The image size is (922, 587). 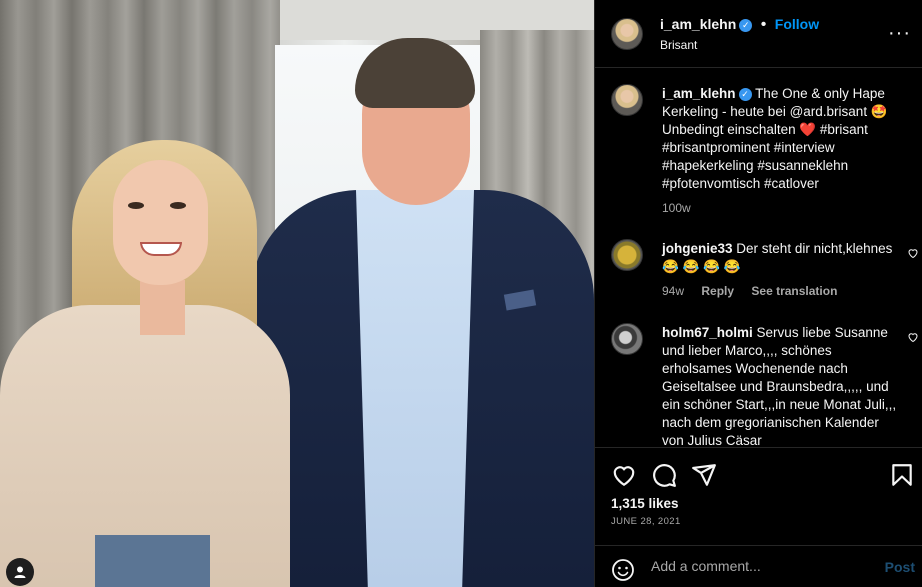 What do you see at coordinates (664, 475) in the screenshot?
I see `comment-icon` at bounding box center [664, 475].